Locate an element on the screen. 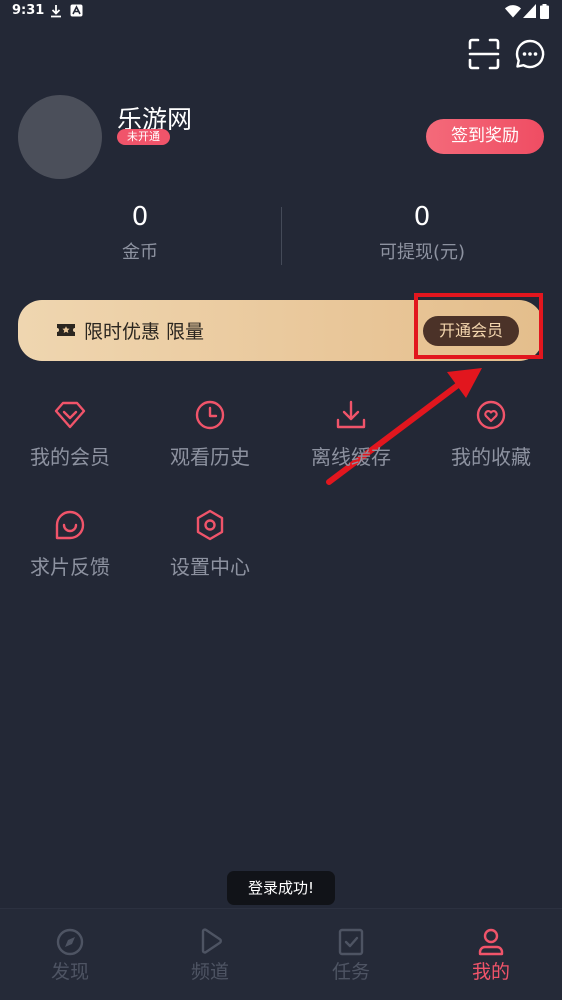  menu-label: 我的会员 is located at coordinates (70, 457).